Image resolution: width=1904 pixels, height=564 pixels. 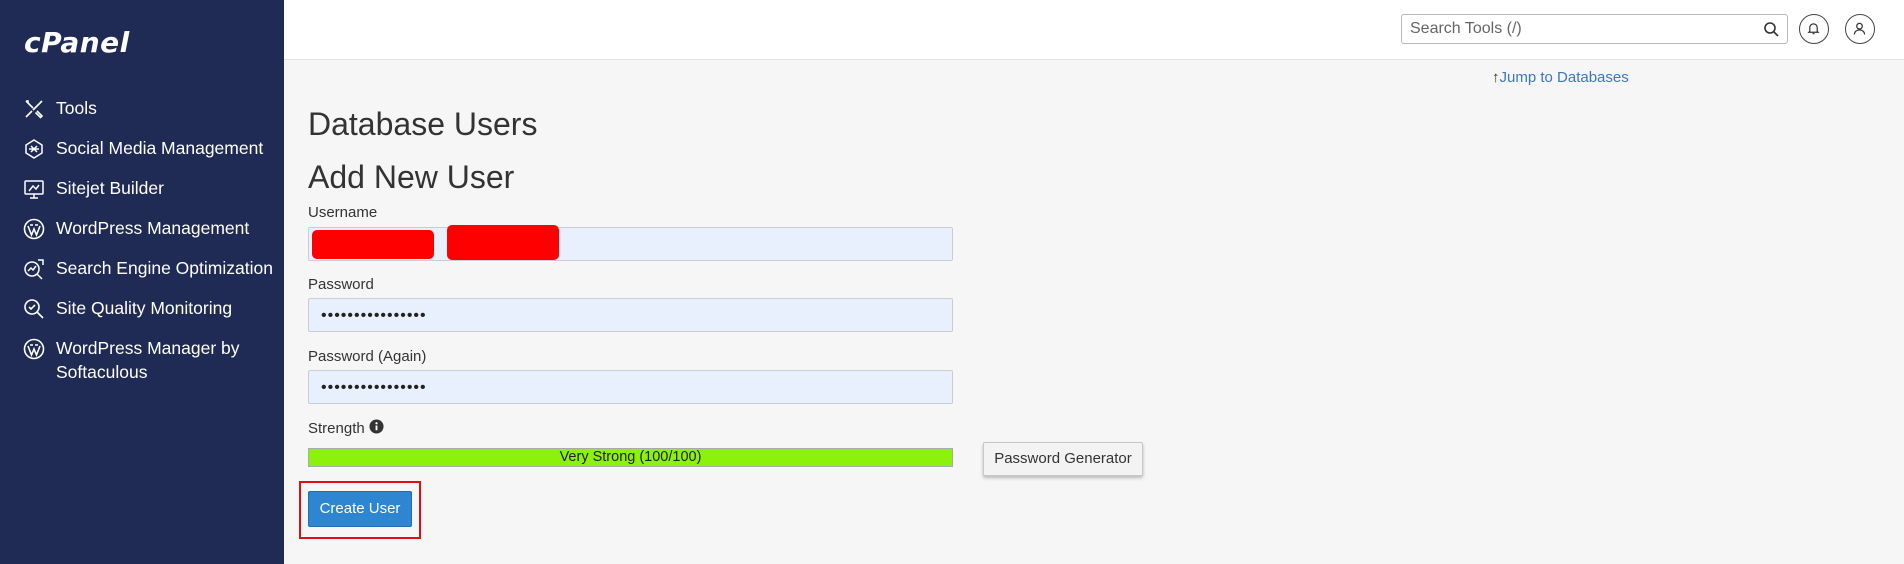 I want to click on sidebar-item-wordpress-softaculous: WordPress Manager by Softaculous, so click(x=142, y=360).